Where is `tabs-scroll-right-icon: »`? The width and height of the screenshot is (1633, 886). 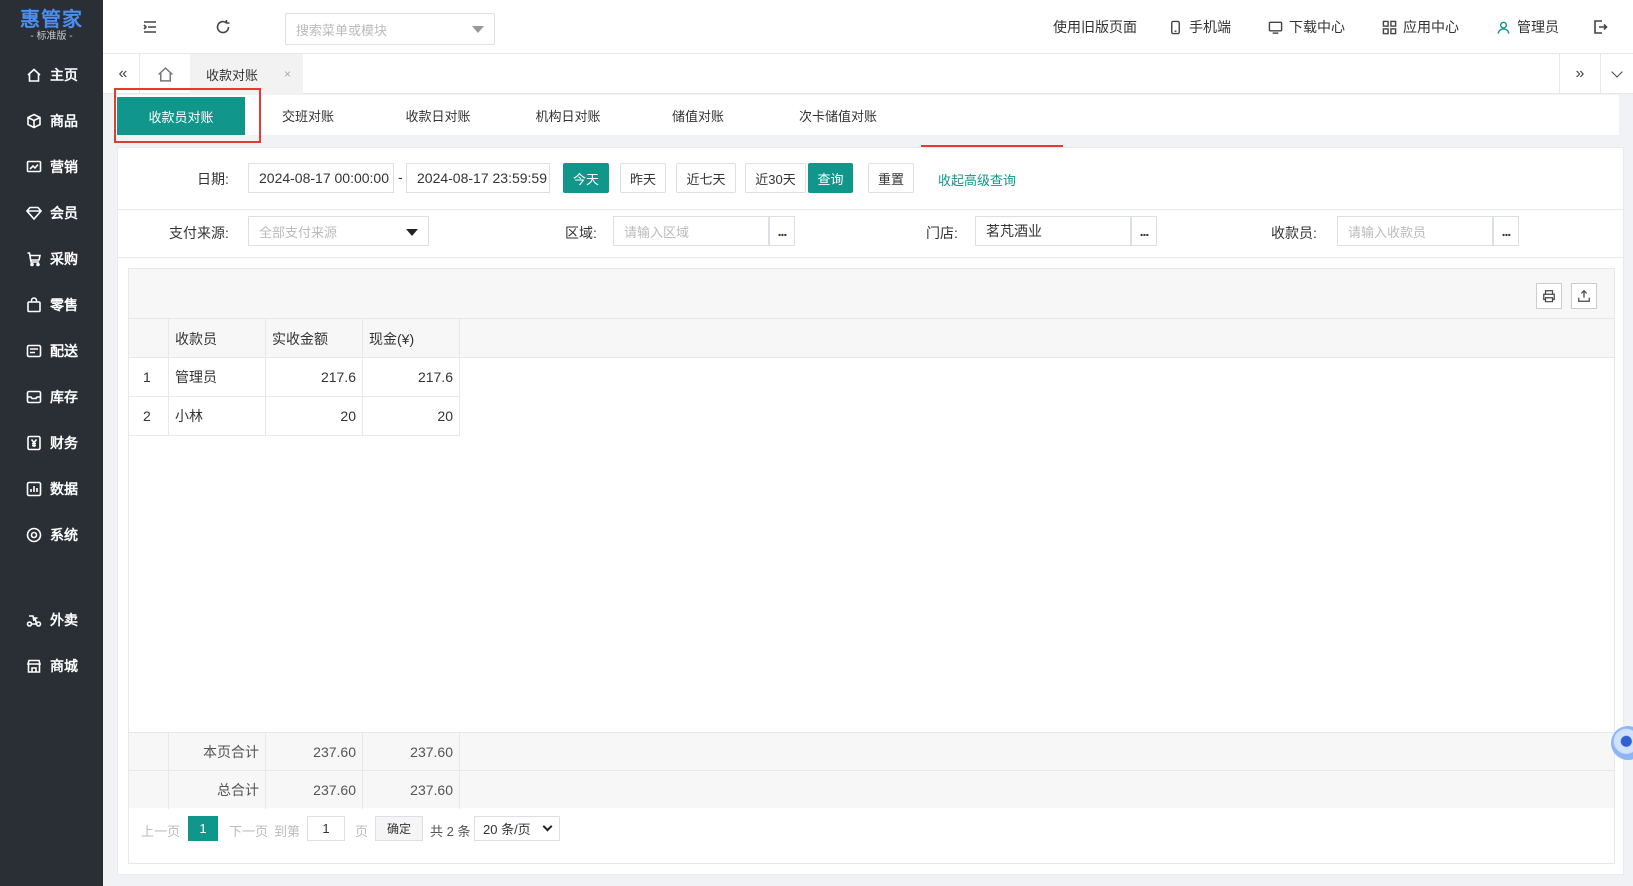
tabs-scroll-right-icon: » is located at coordinates (1580, 74).